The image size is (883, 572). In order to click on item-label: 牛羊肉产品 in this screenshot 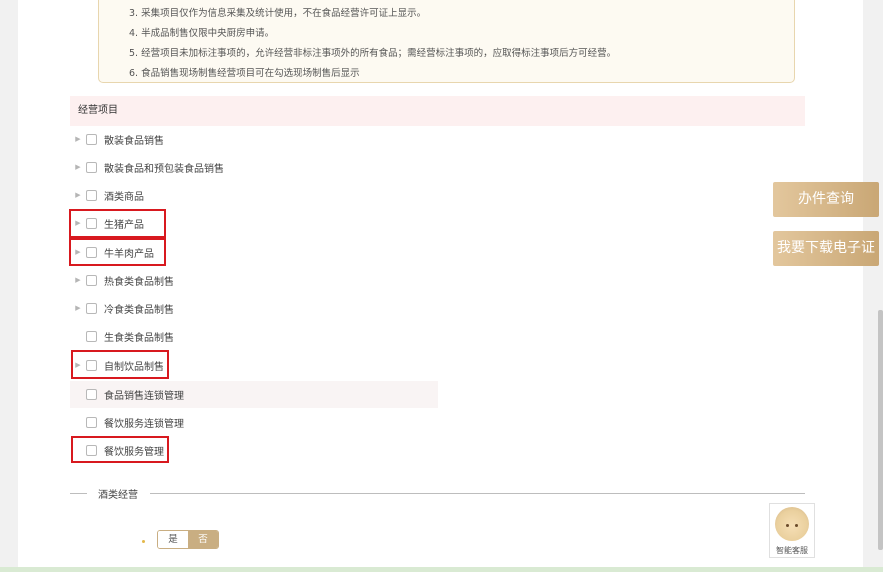, I will do `click(129, 254)`.